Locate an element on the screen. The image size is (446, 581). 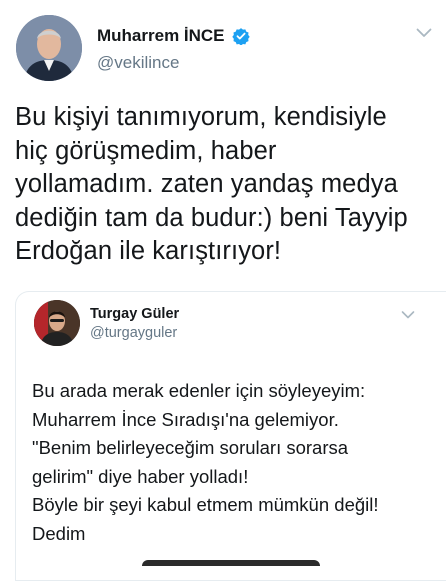
verified-badge-icon is located at coordinates (241, 36).